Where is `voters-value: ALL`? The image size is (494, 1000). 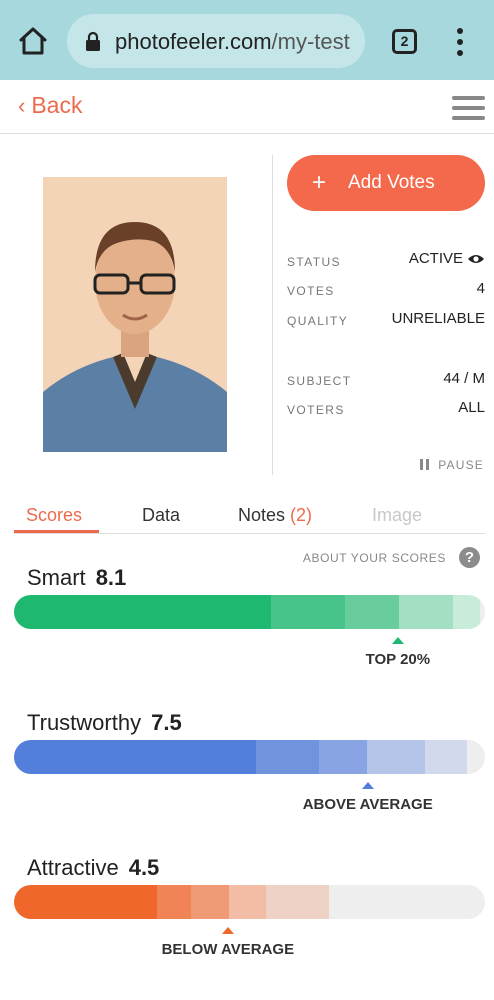
voters-value: ALL is located at coordinates (471, 407).